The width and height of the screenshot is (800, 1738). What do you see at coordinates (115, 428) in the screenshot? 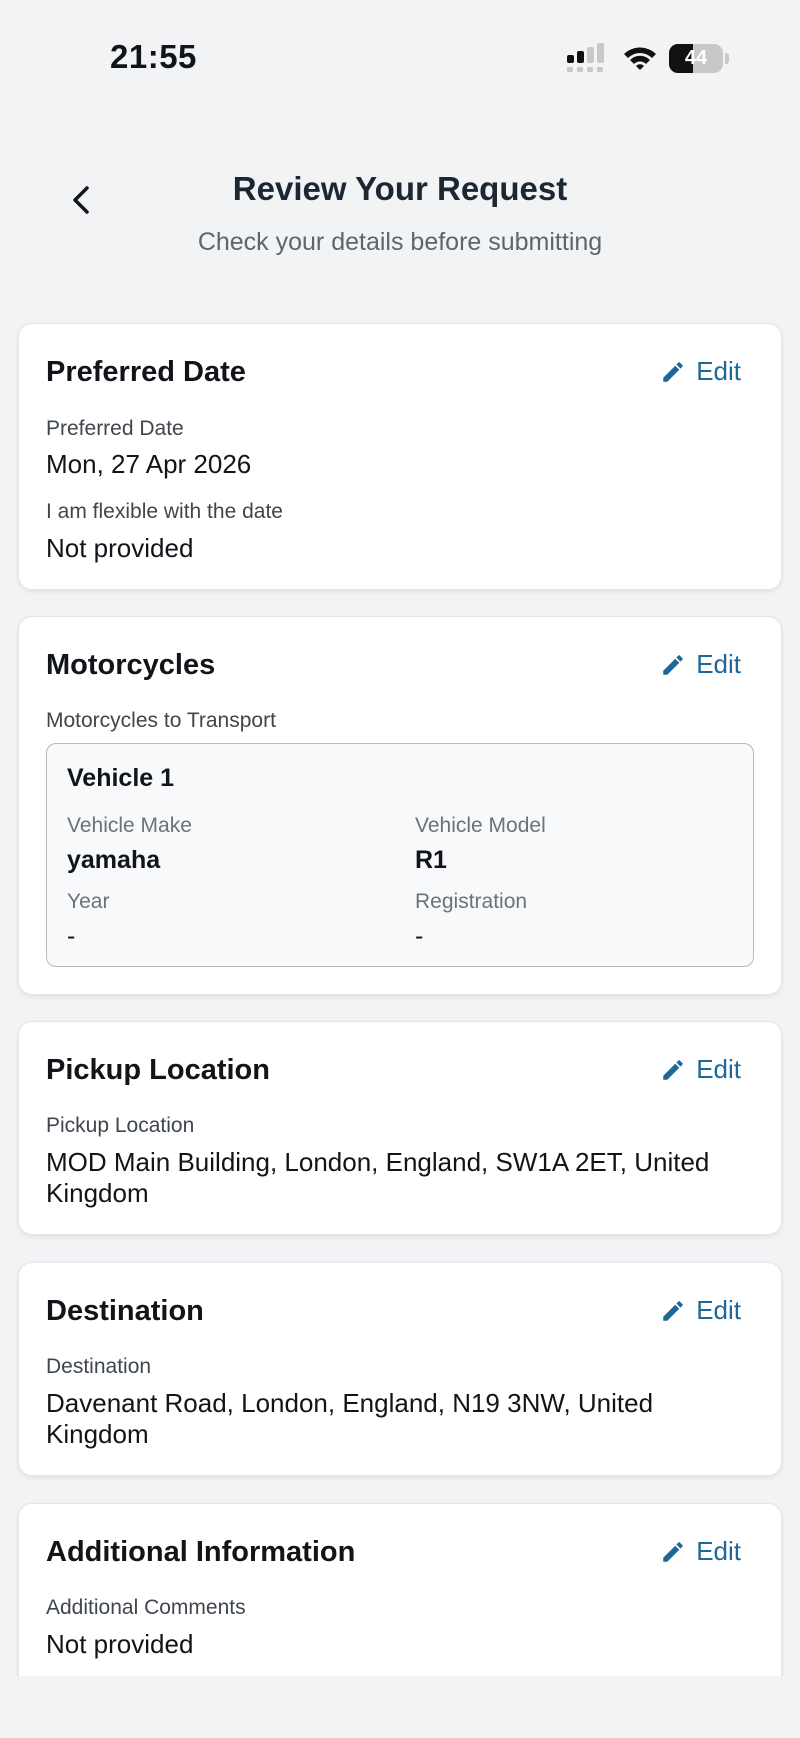
I see `field-label: Preferred Date` at bounding box center [115, 428].